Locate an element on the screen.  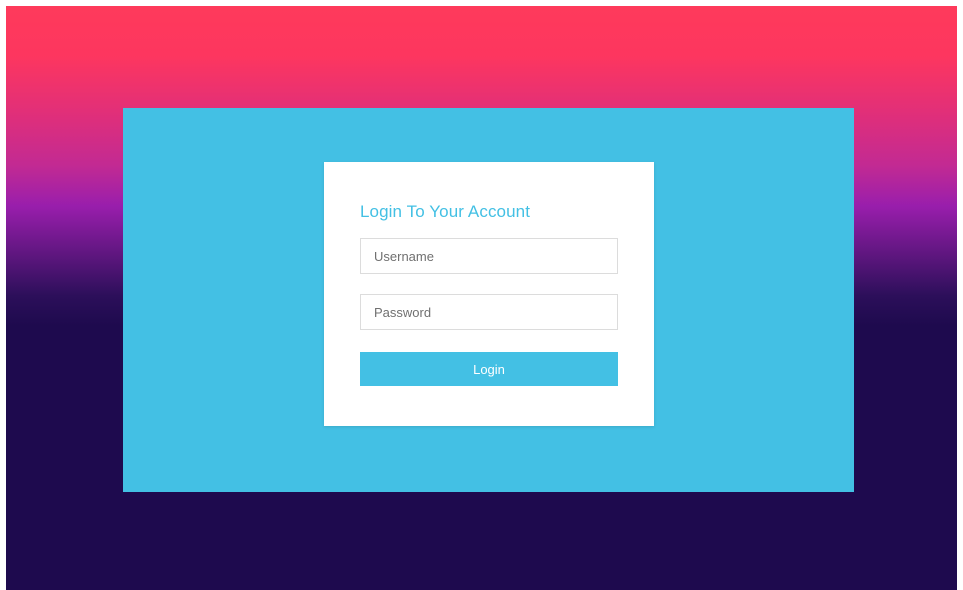
login-title: Login To Your Account is located at coordinates (445, 211).